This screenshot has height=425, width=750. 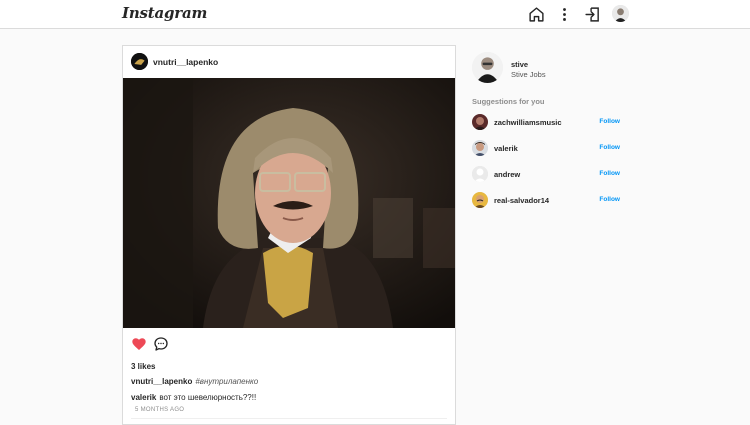 I want to click on like-heart-icon, so click(x=139, y=344).